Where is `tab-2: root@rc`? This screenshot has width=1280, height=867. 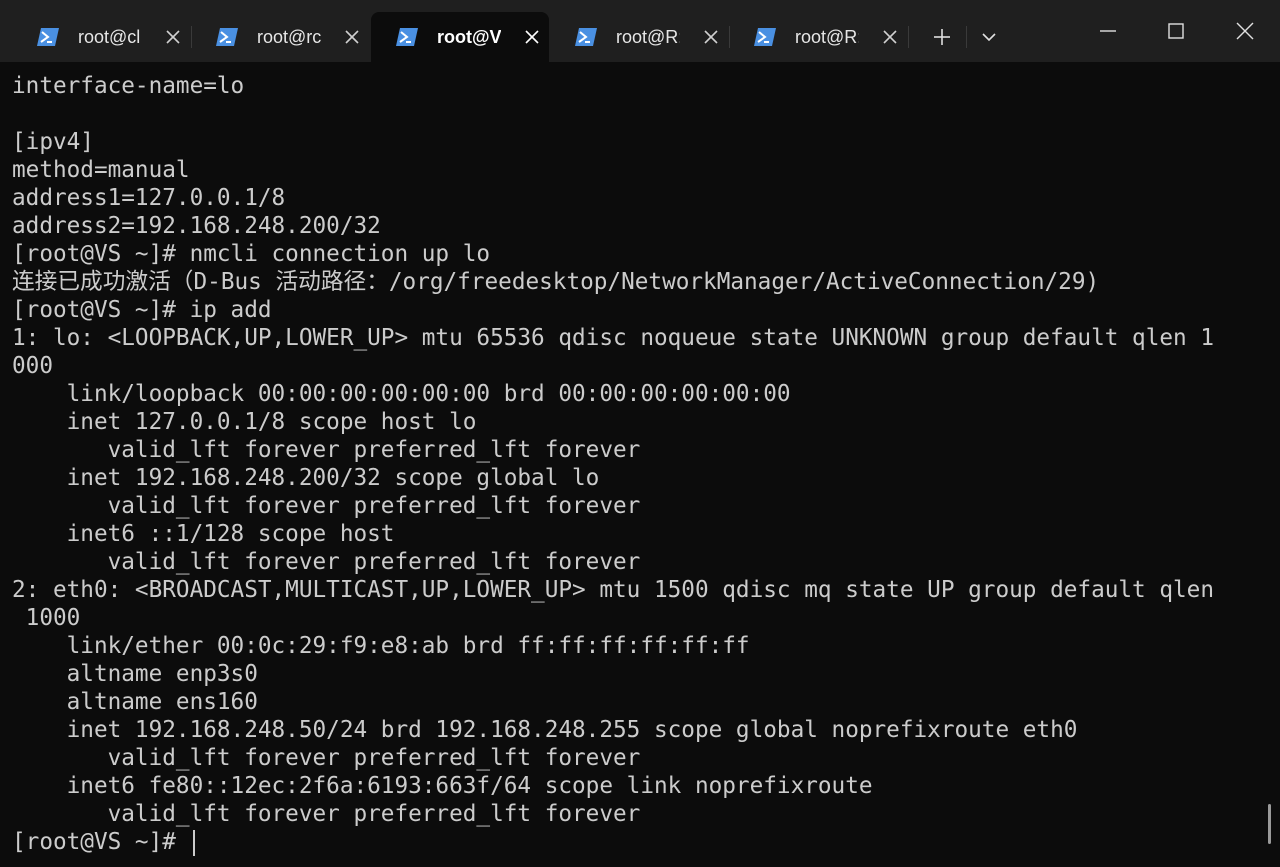 tab-2: root@rc is located at coordinates (280, 37).